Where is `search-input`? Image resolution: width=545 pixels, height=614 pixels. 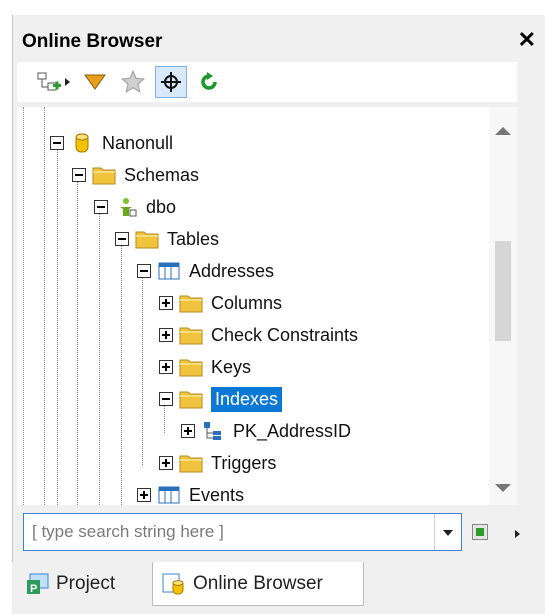
search-input is located at coordinates (227, 532).